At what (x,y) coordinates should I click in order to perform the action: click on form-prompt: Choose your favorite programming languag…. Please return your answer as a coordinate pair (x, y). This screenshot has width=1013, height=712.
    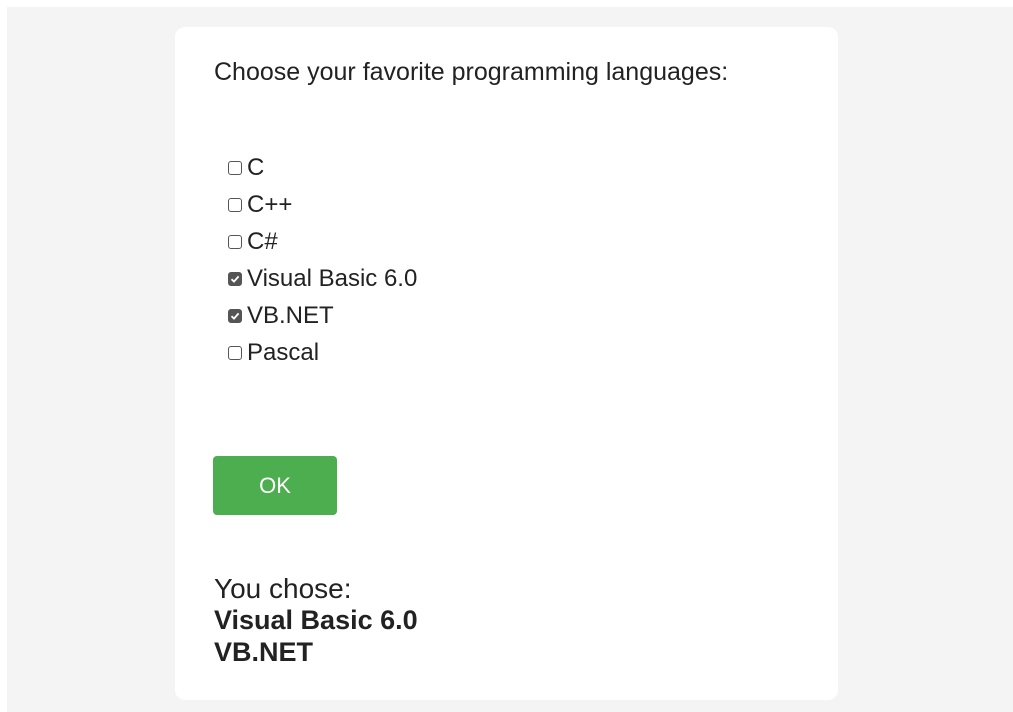
    Looking at the image, I should click on (471, 72).